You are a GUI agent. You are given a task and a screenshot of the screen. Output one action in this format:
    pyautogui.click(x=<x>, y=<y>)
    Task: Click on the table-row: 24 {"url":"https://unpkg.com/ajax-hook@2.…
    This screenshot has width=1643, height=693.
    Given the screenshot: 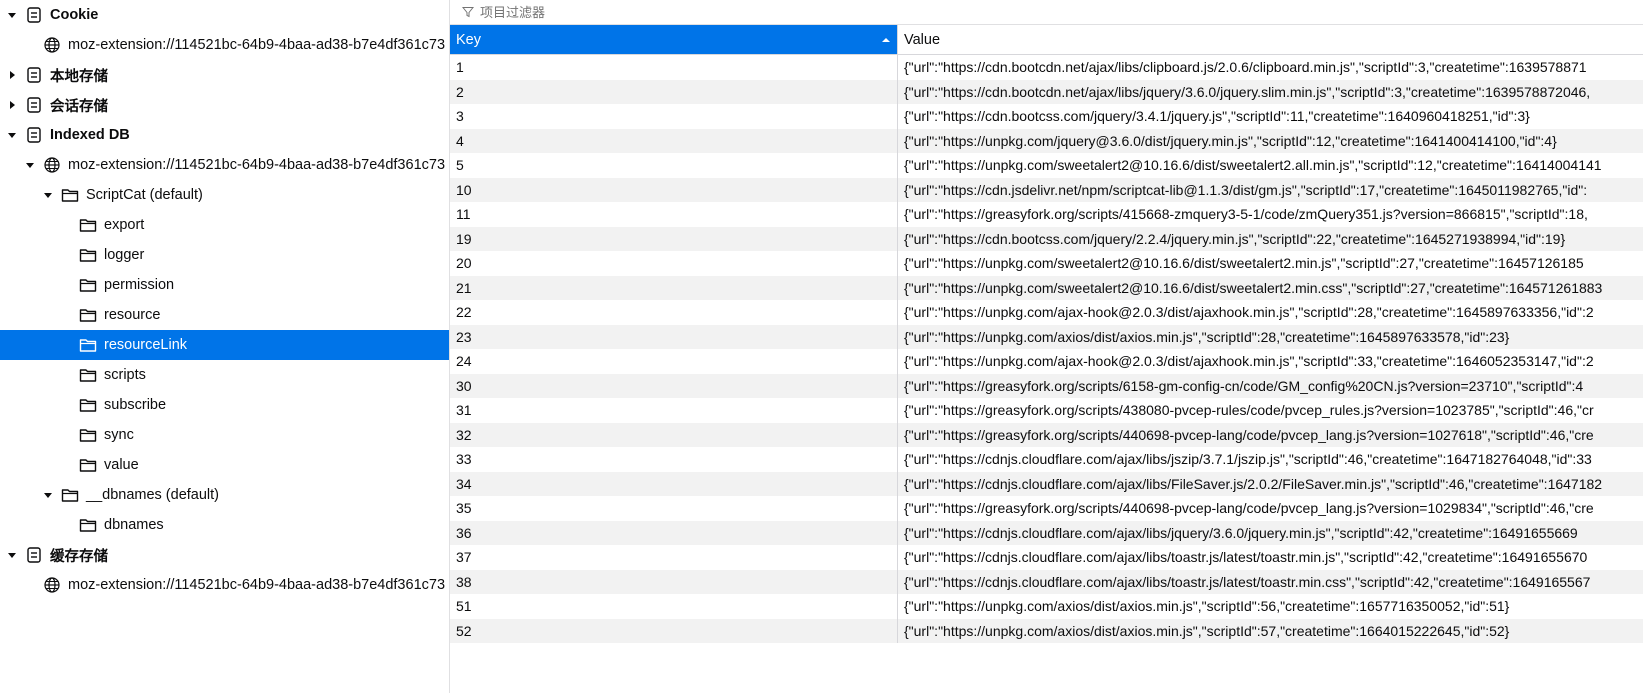 What is the action you would take?
    pyautogui.click(x=1046, y=361)
    